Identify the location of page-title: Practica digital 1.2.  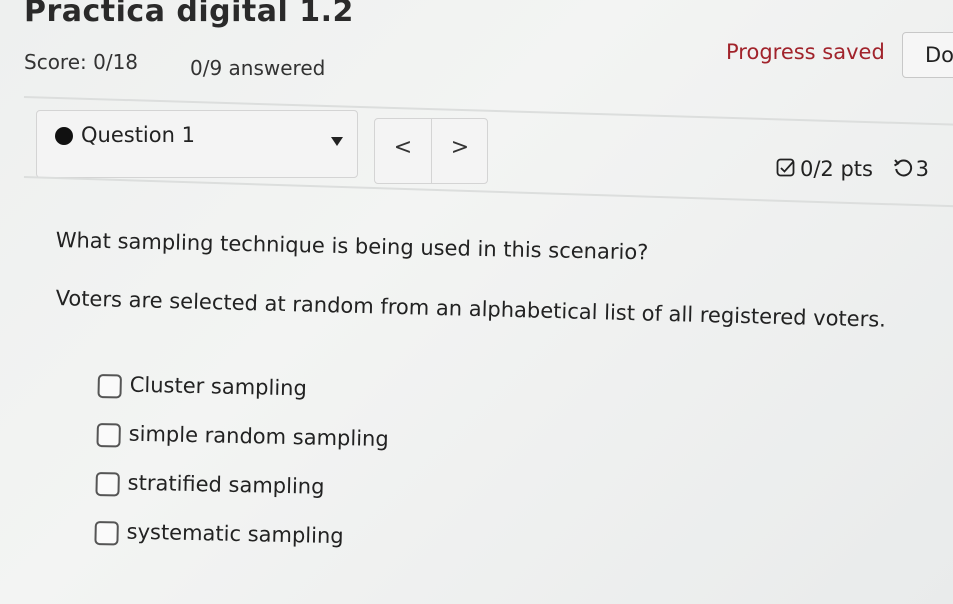
(189, 14).